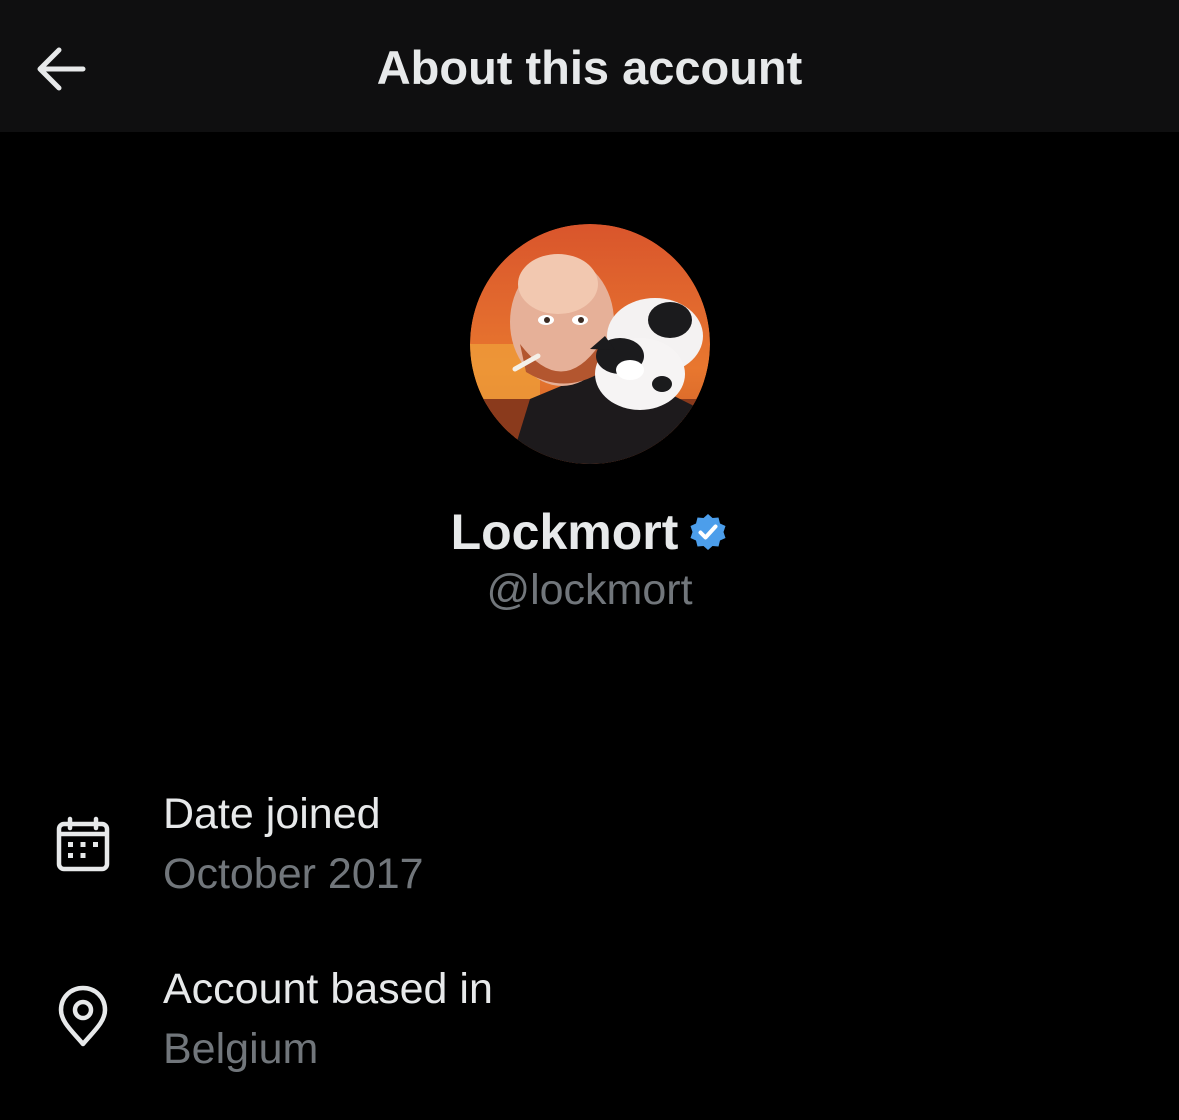  What do you see at coordinates (708, 532) in the screenshot?
I see `verified-badge-icon` at bounding box center [708, 532].